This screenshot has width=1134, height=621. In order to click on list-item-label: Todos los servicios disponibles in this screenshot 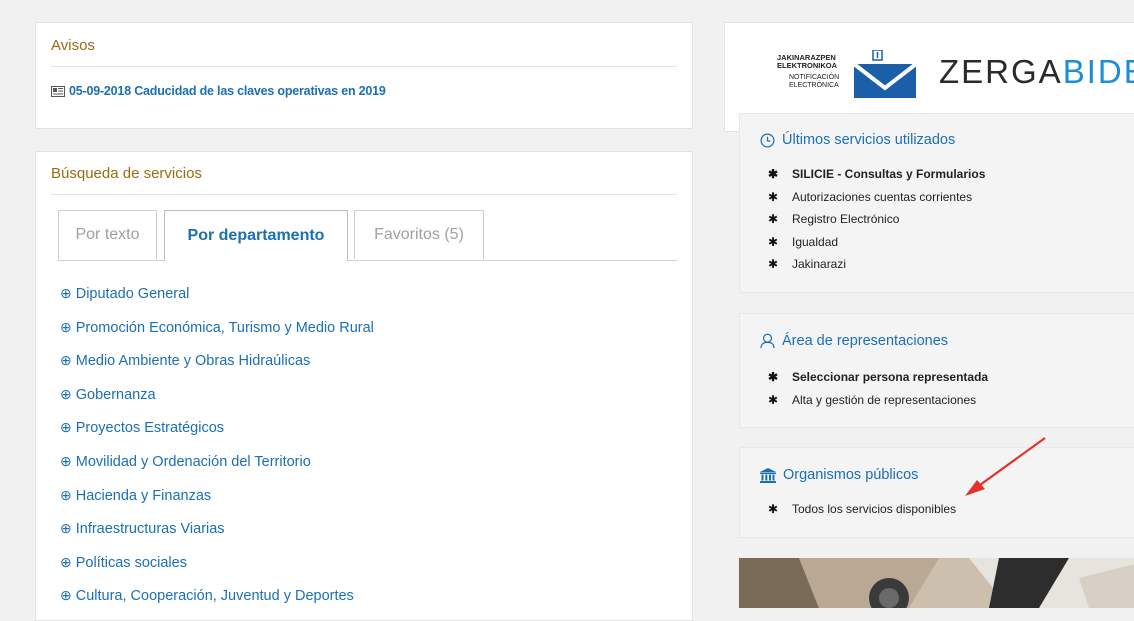, I will do `click(874, 509)`.